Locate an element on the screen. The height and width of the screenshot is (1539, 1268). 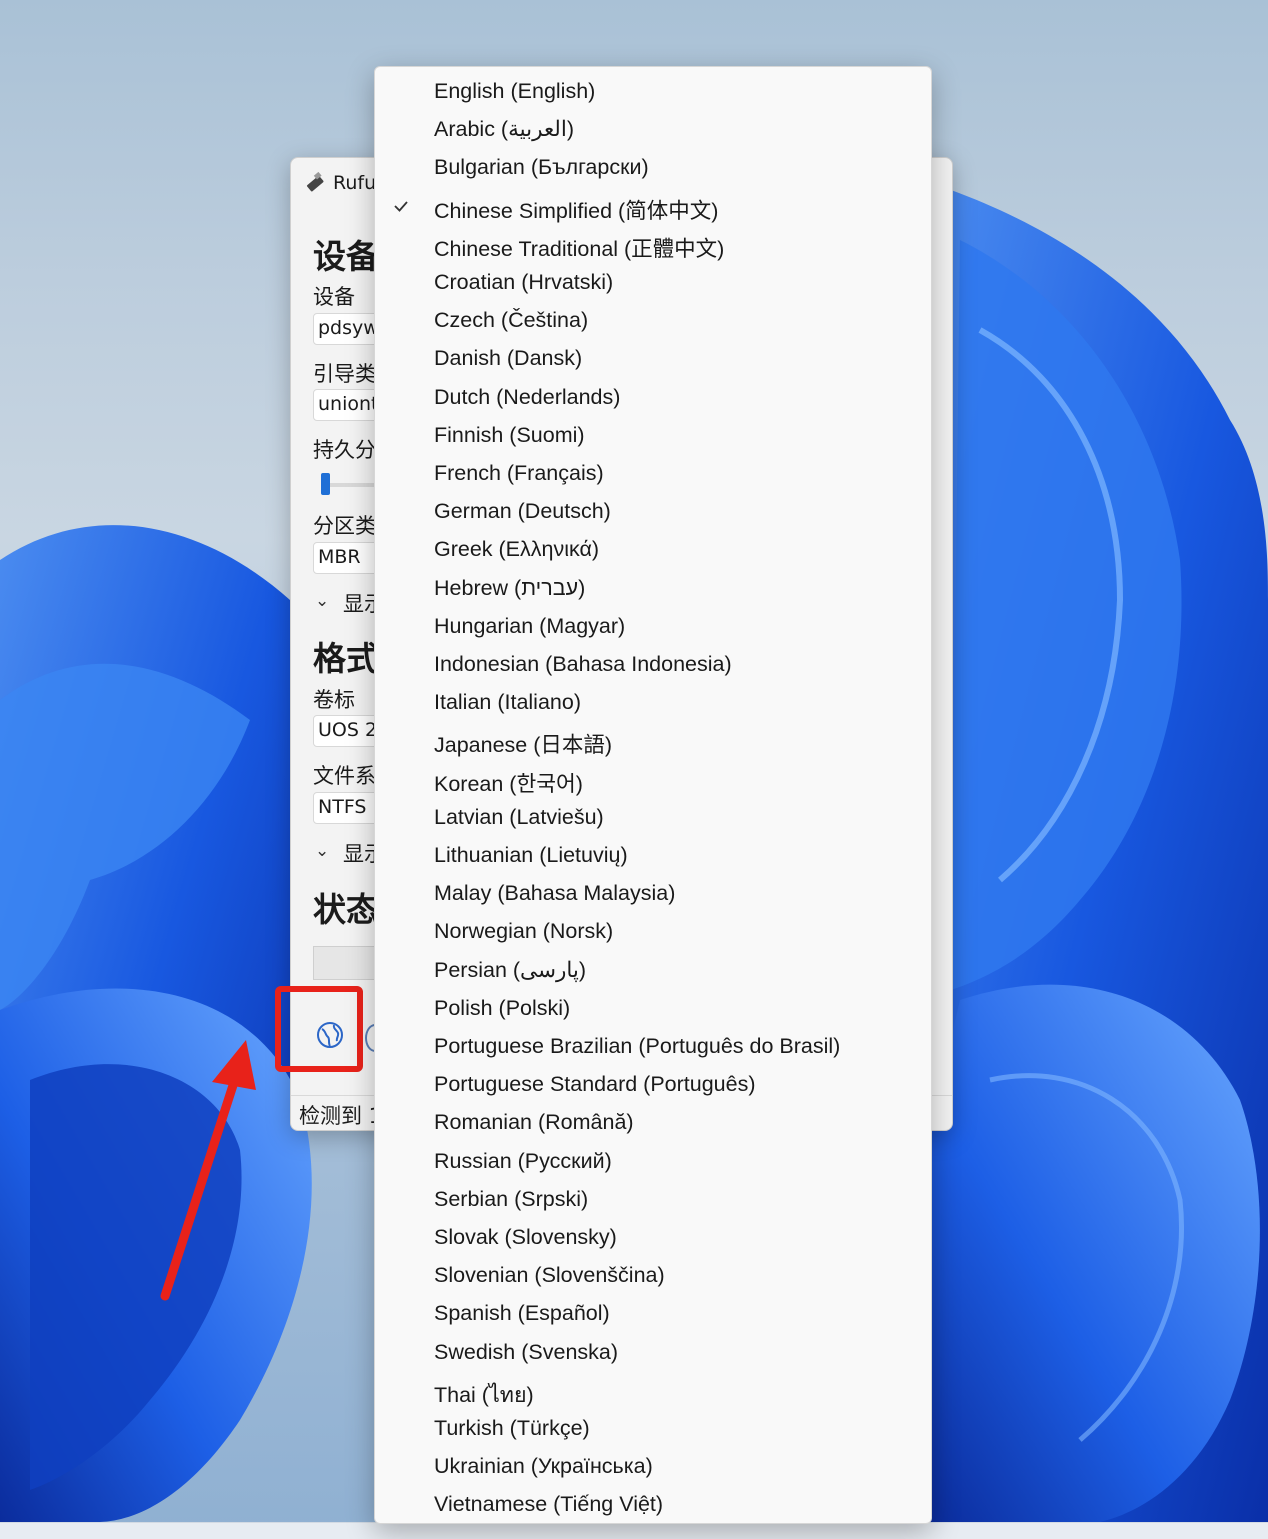
language-menu-item: Vietnamese (Tiếng Việt) is located at coordinates (653, 1503).